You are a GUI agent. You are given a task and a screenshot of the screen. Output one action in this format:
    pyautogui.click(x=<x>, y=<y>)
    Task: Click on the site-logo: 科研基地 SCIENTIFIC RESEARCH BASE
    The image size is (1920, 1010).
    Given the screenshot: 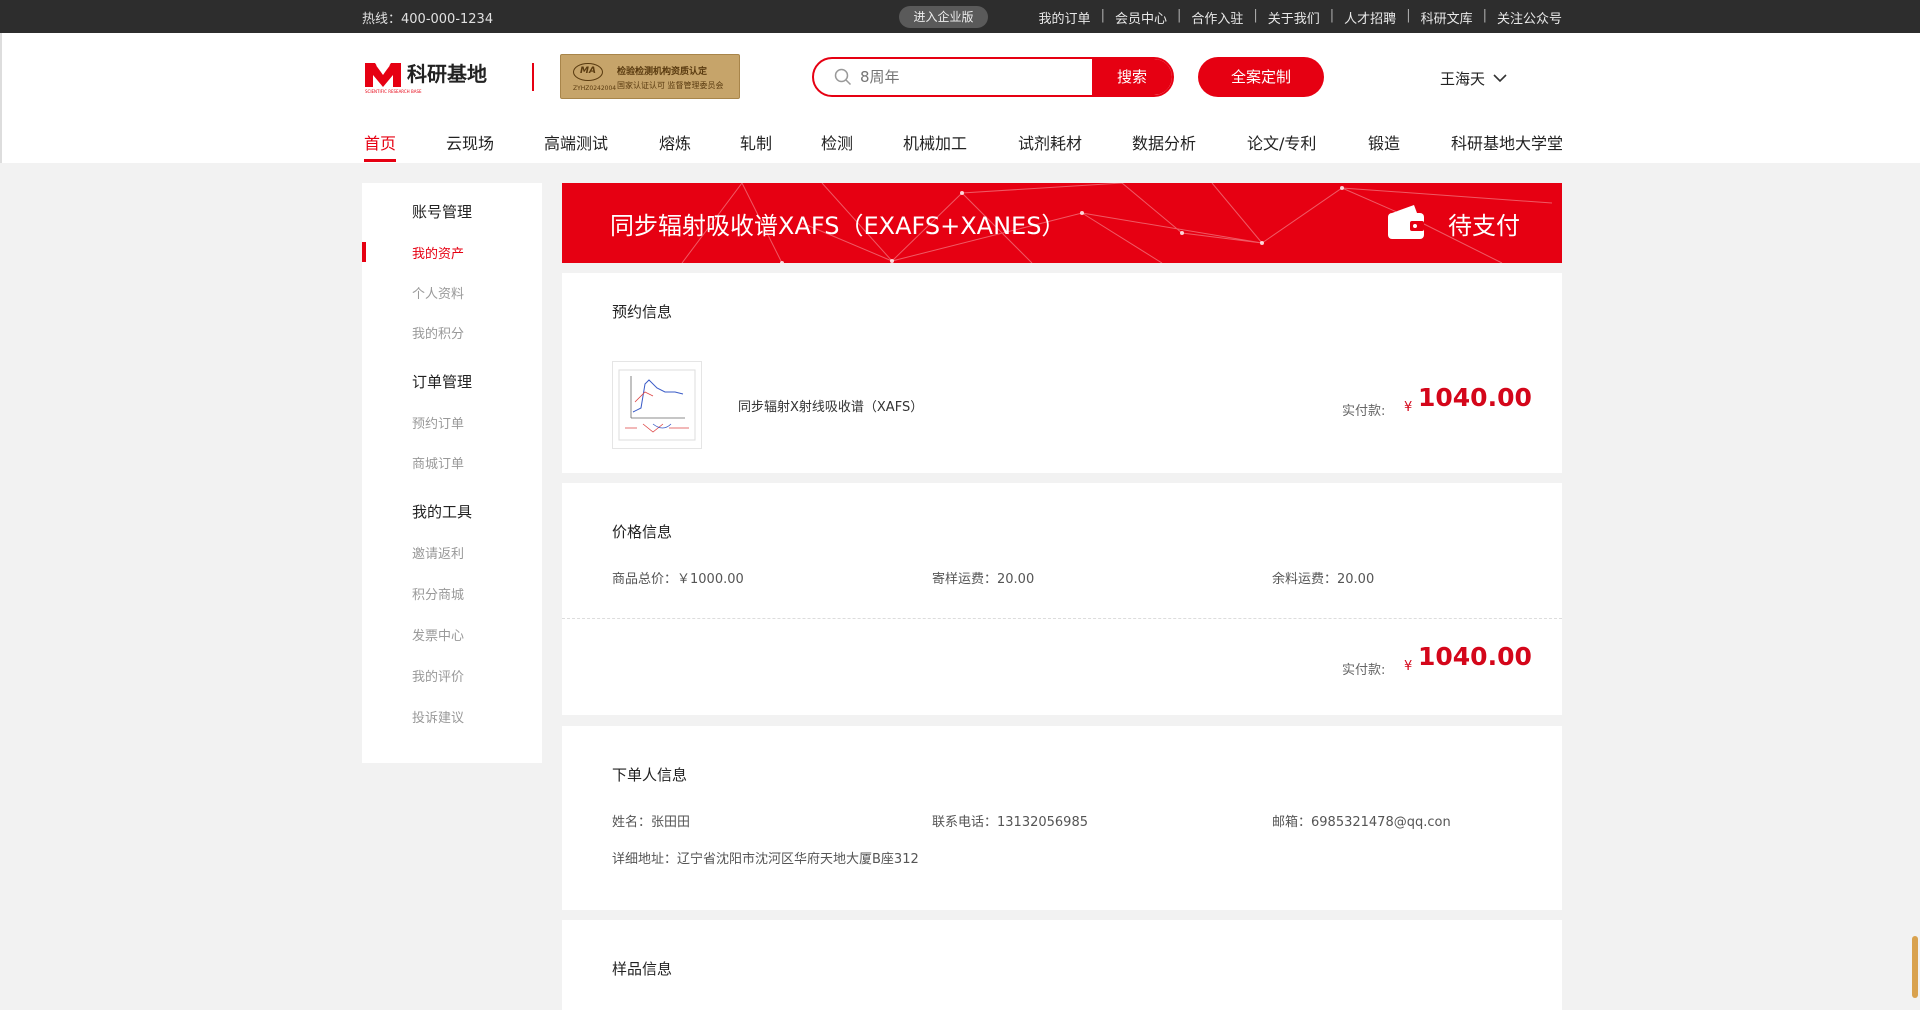 What is the action you would take?
    pyautogui.click(x=438, y=75)
    